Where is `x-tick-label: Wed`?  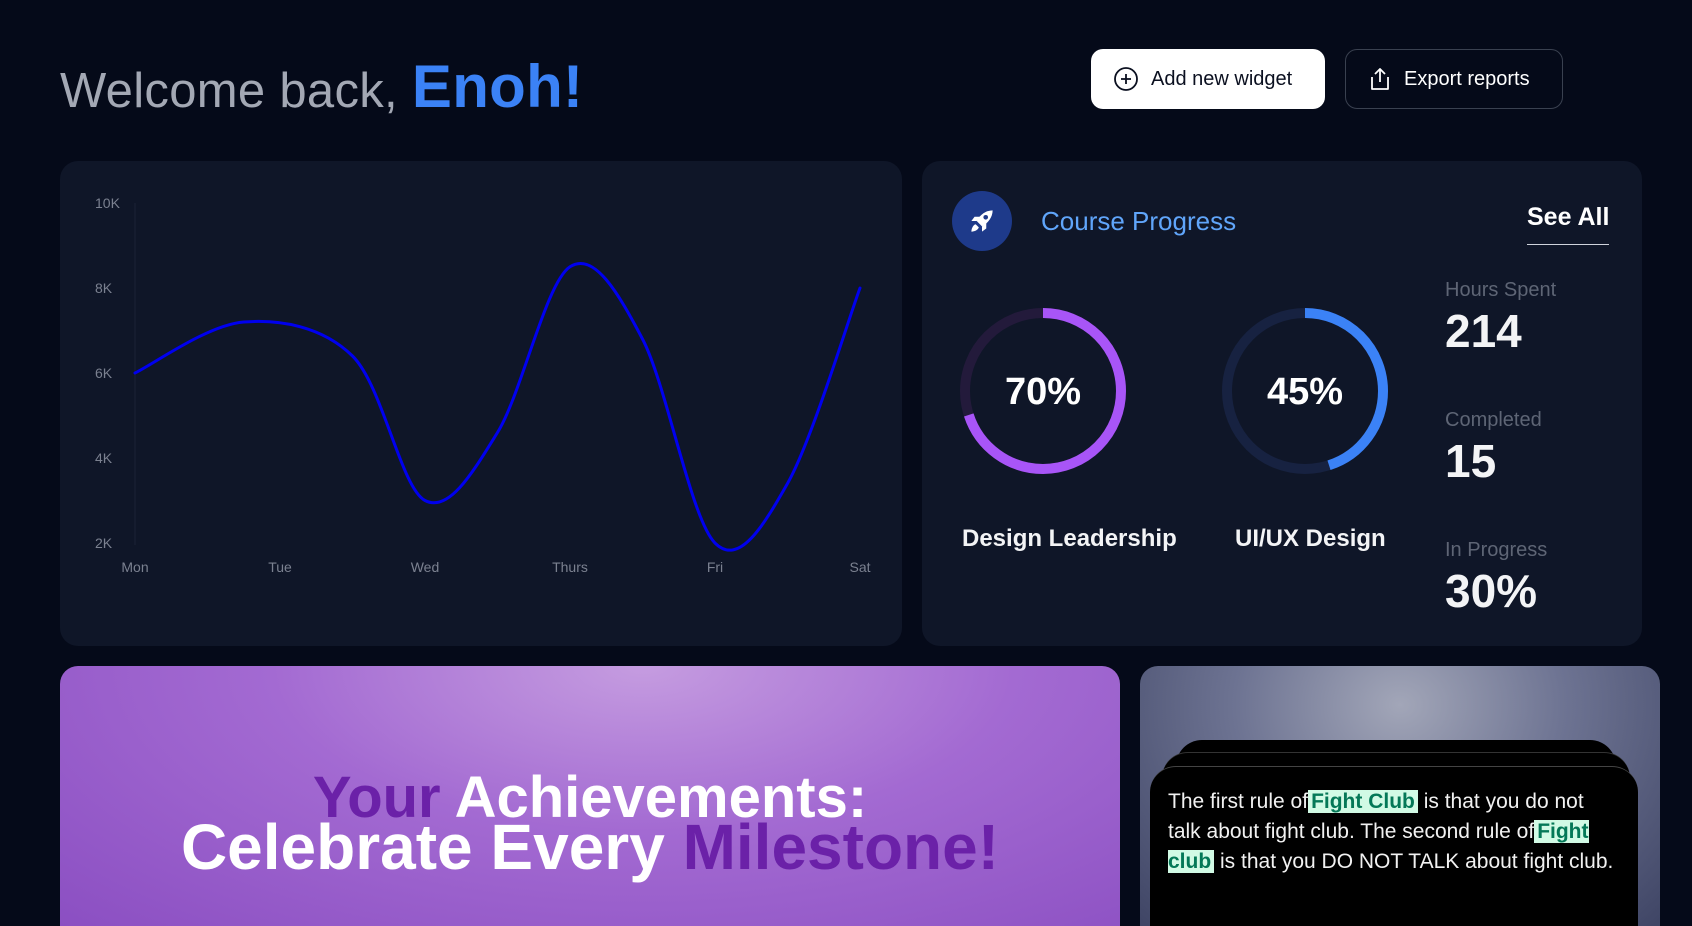 x-tick-label: Wed is located at coordinates (425, 567).